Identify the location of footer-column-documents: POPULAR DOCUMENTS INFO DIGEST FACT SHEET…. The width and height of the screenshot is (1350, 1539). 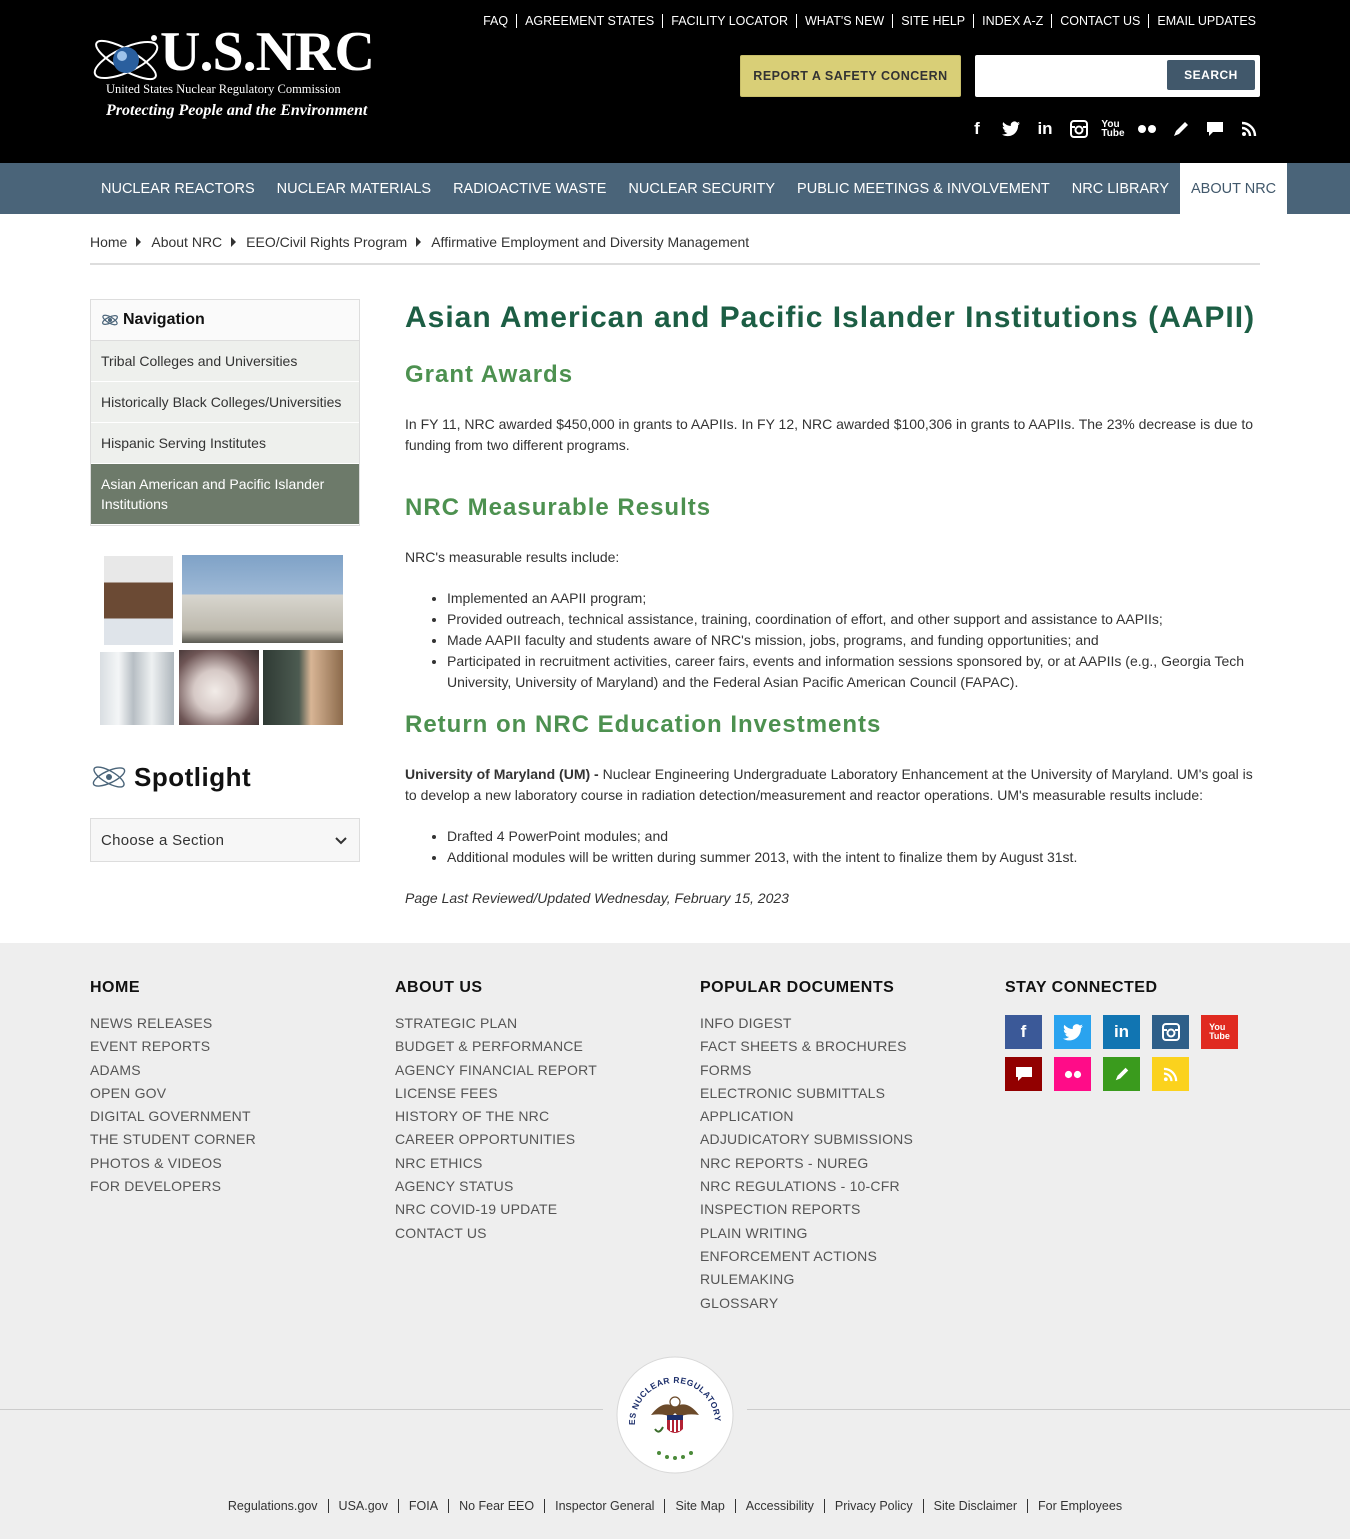
(806, 1147).